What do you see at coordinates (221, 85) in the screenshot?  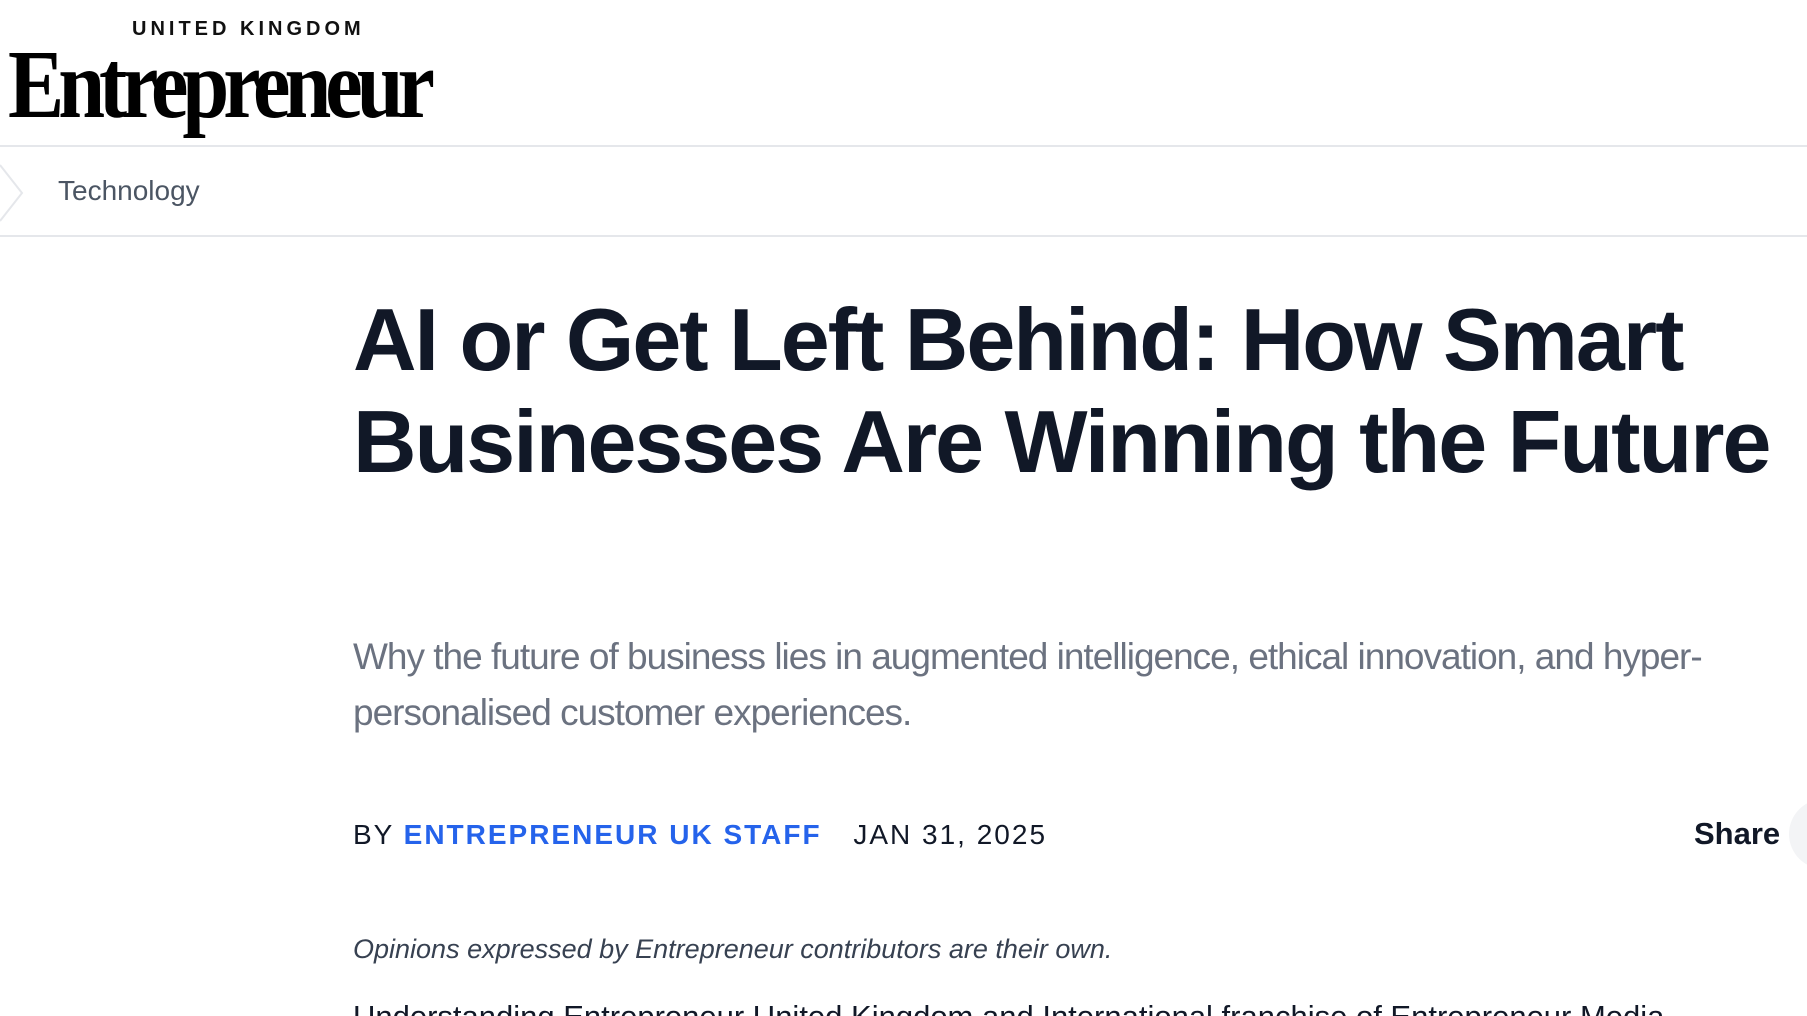 I see `logo-wordmark: Entrepreneur` at bounding box center [221, 85].